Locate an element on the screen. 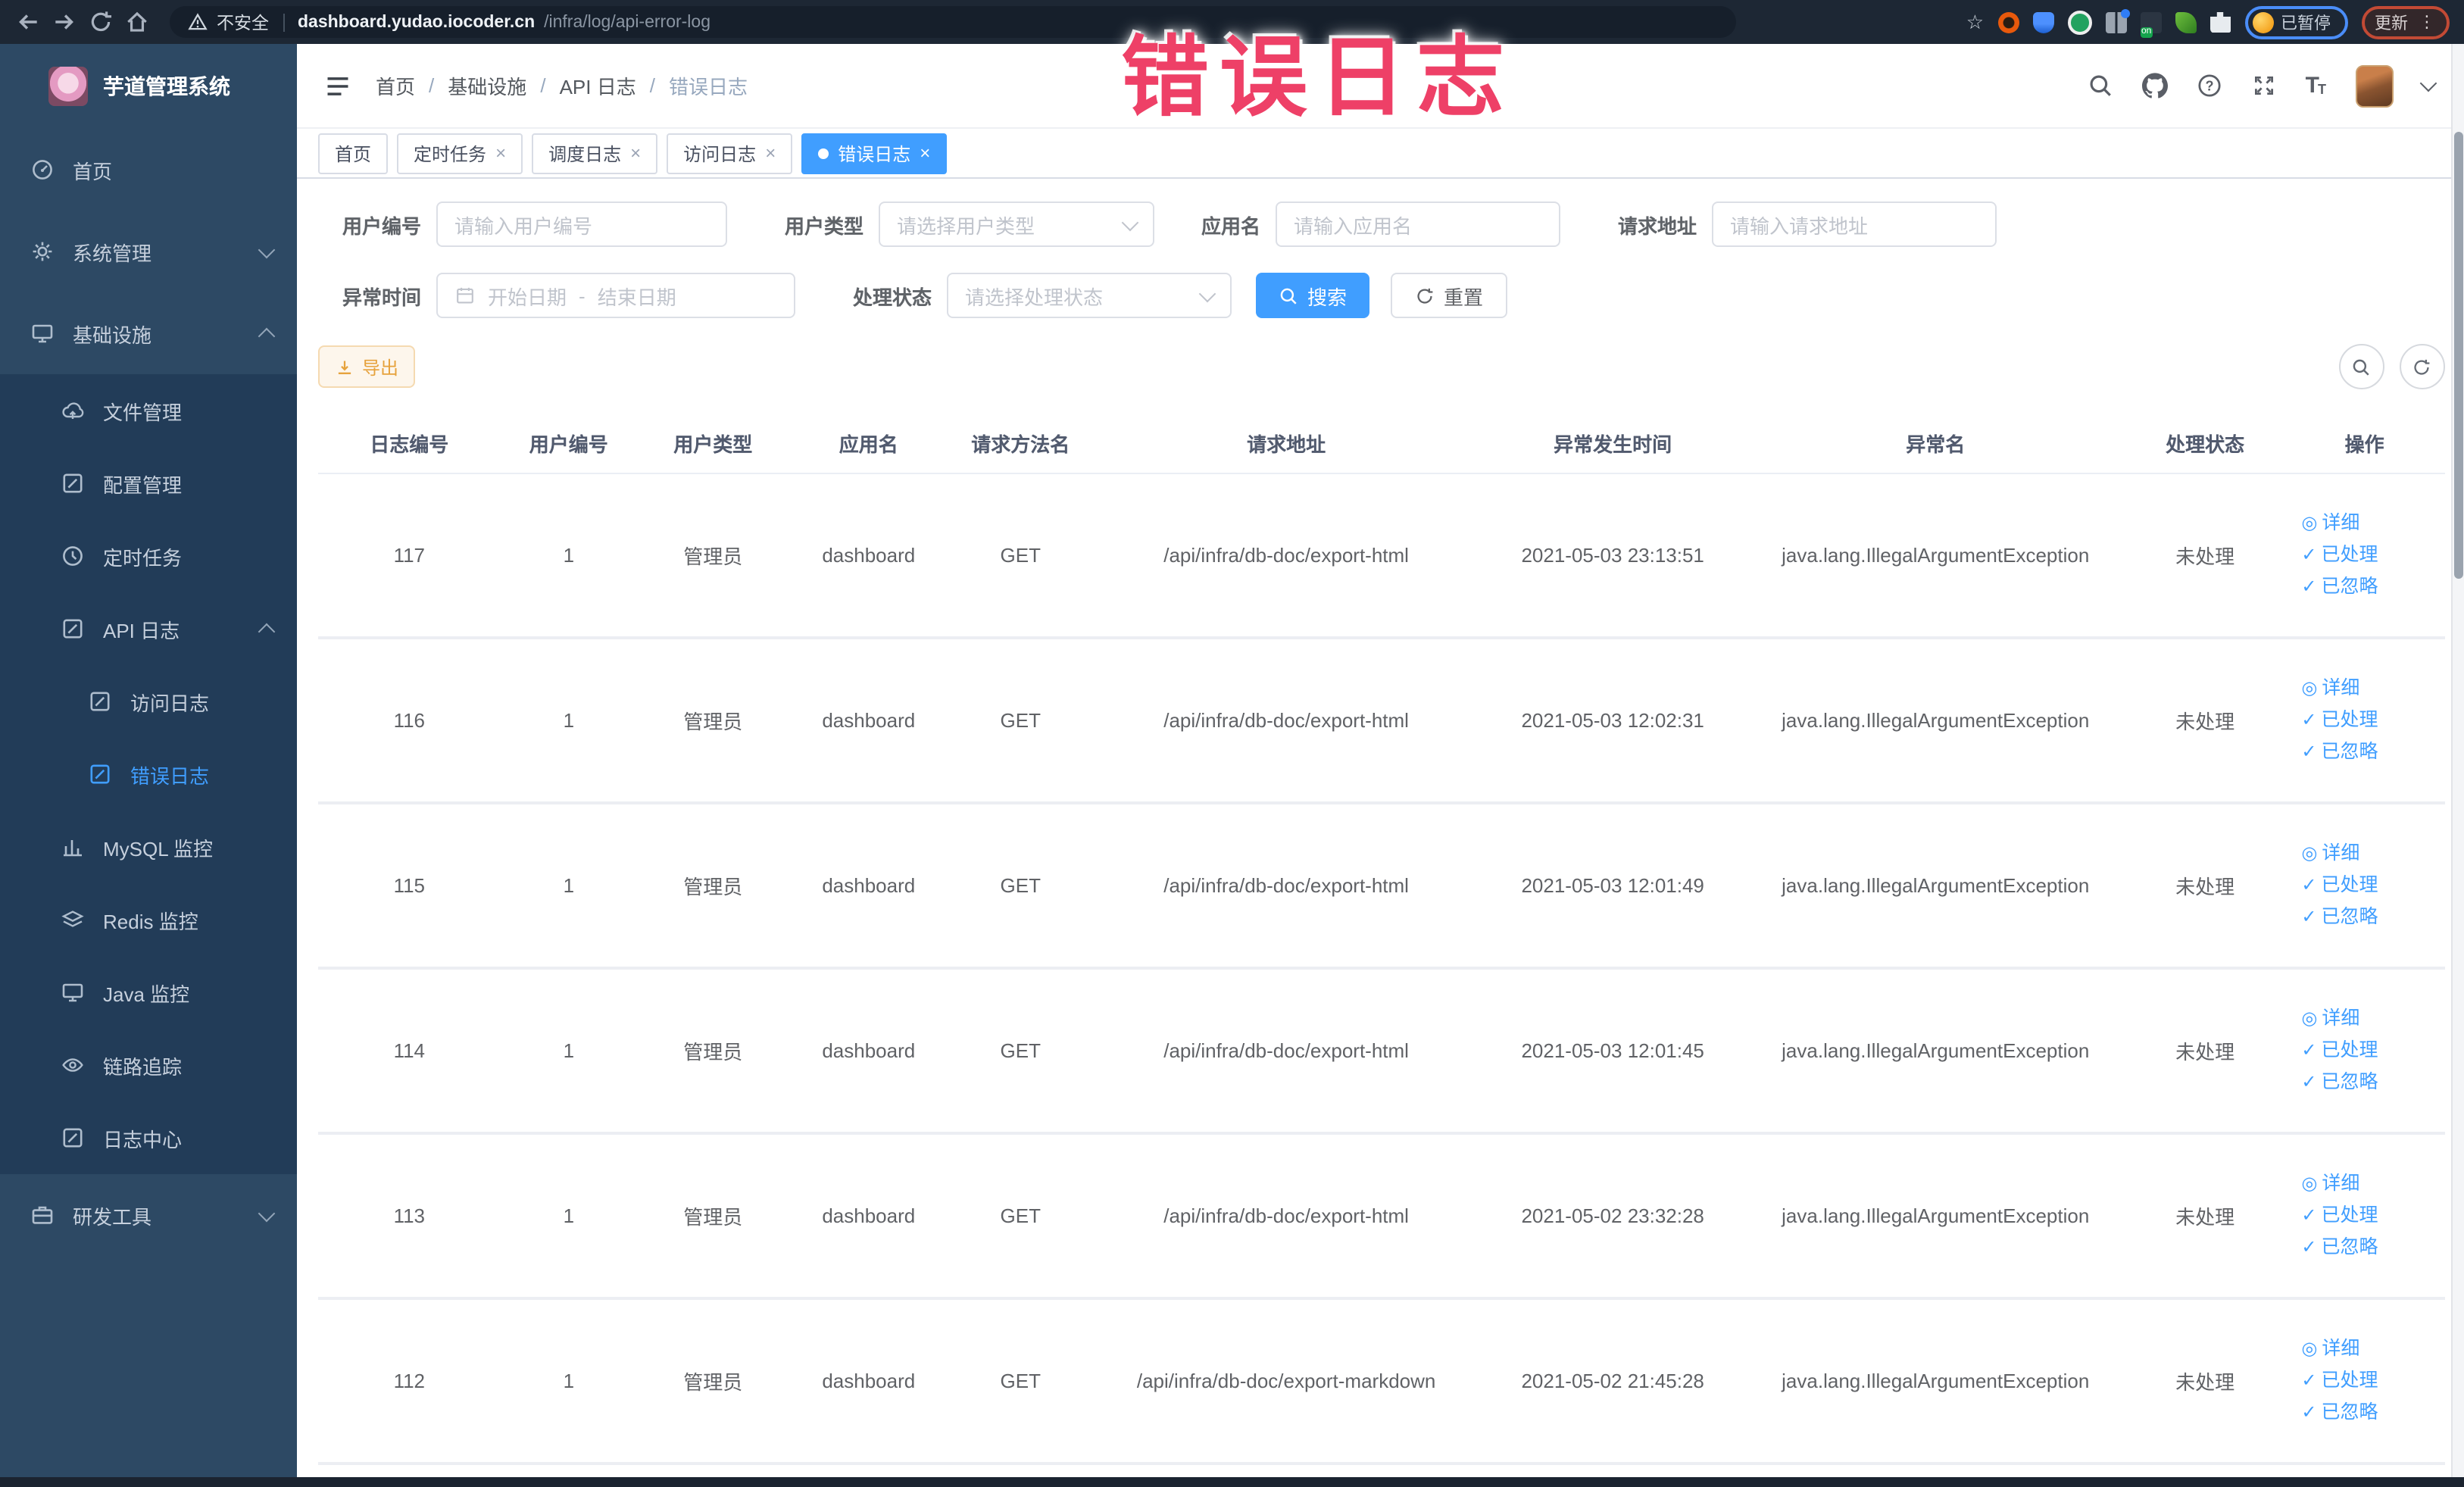 This screenshot has height=1487, width=2464. sidebar-item-infrastructure: 基础设施 is located at coordinates (148, 333).